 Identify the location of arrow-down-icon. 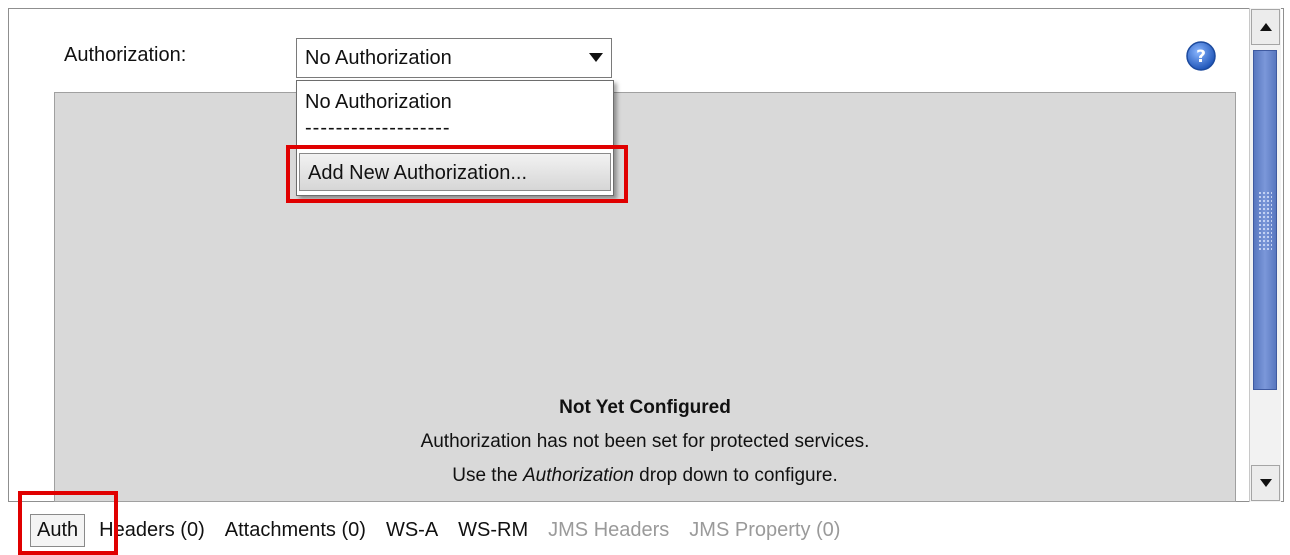
(1265, 483).